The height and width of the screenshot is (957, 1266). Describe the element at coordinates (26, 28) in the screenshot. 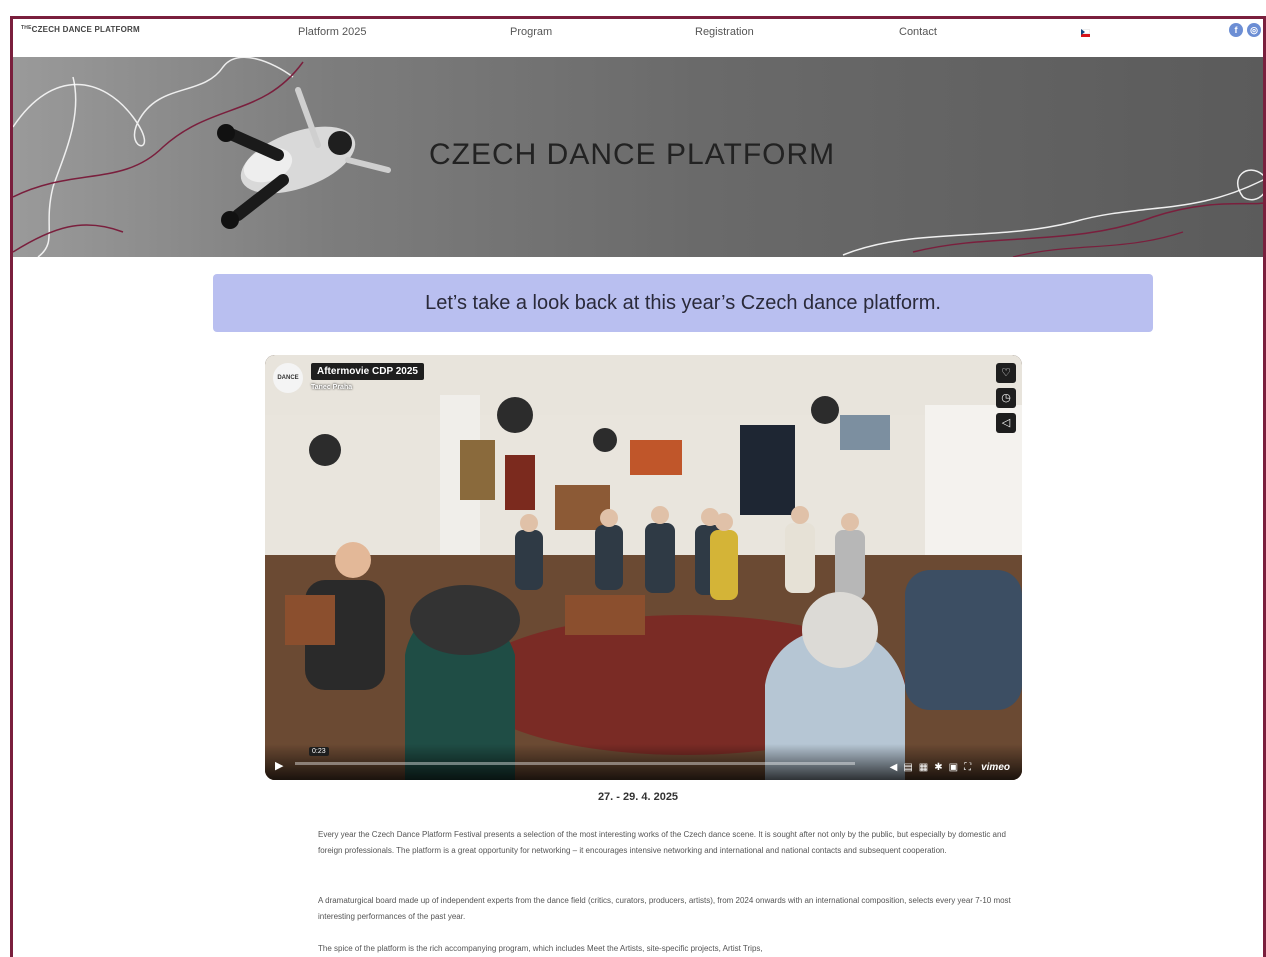

I see `logo-prefix: THE` at that location.